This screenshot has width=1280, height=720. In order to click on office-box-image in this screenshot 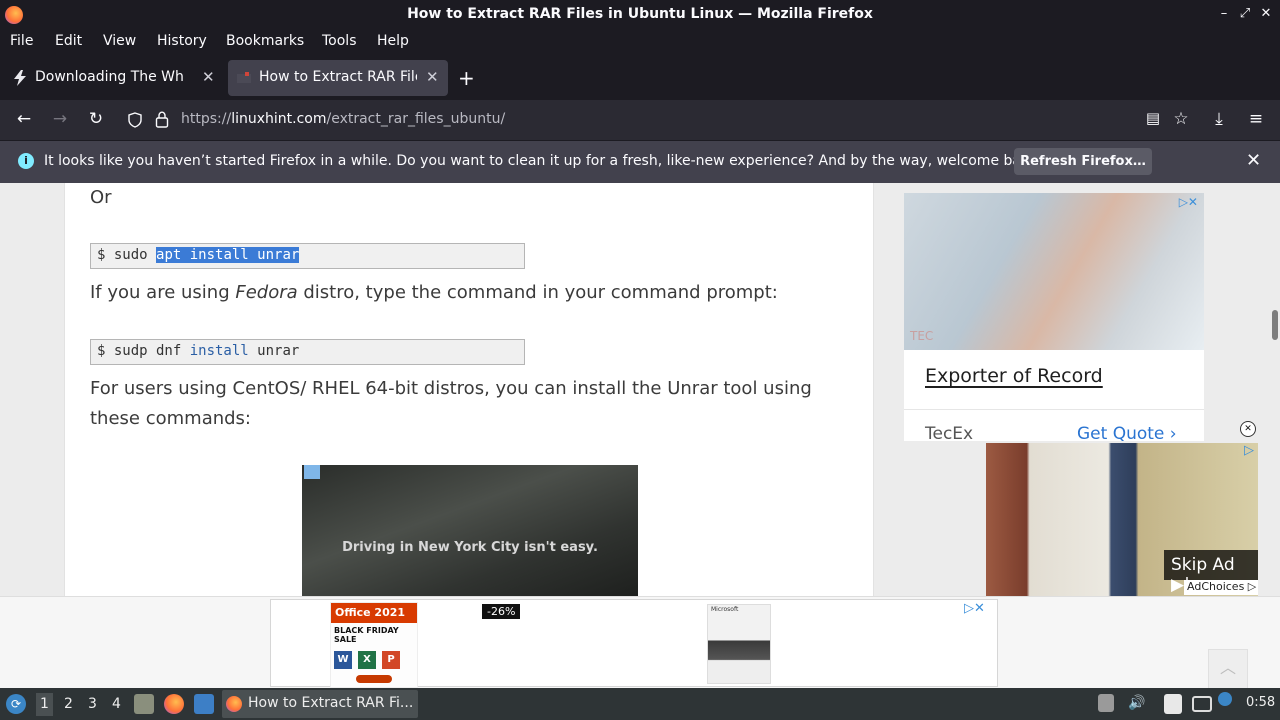, I will do `click(739, 644)`.